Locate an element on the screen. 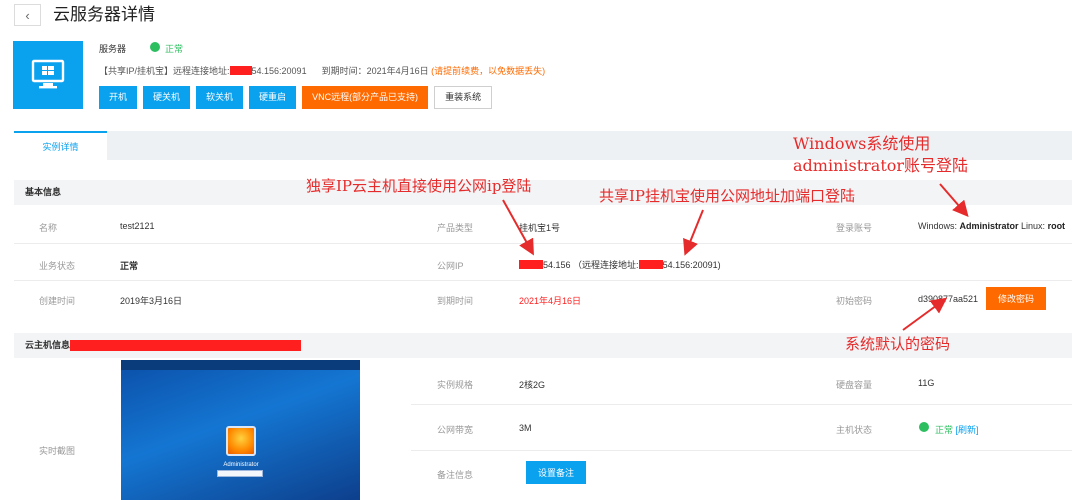 This screenshot has width=1072, height=500. action-toolbar: 开机 硬关机 软关机 硬重启 VNC远程(部分产品已支持) 重装系统 is located at coordinates (296, 97).